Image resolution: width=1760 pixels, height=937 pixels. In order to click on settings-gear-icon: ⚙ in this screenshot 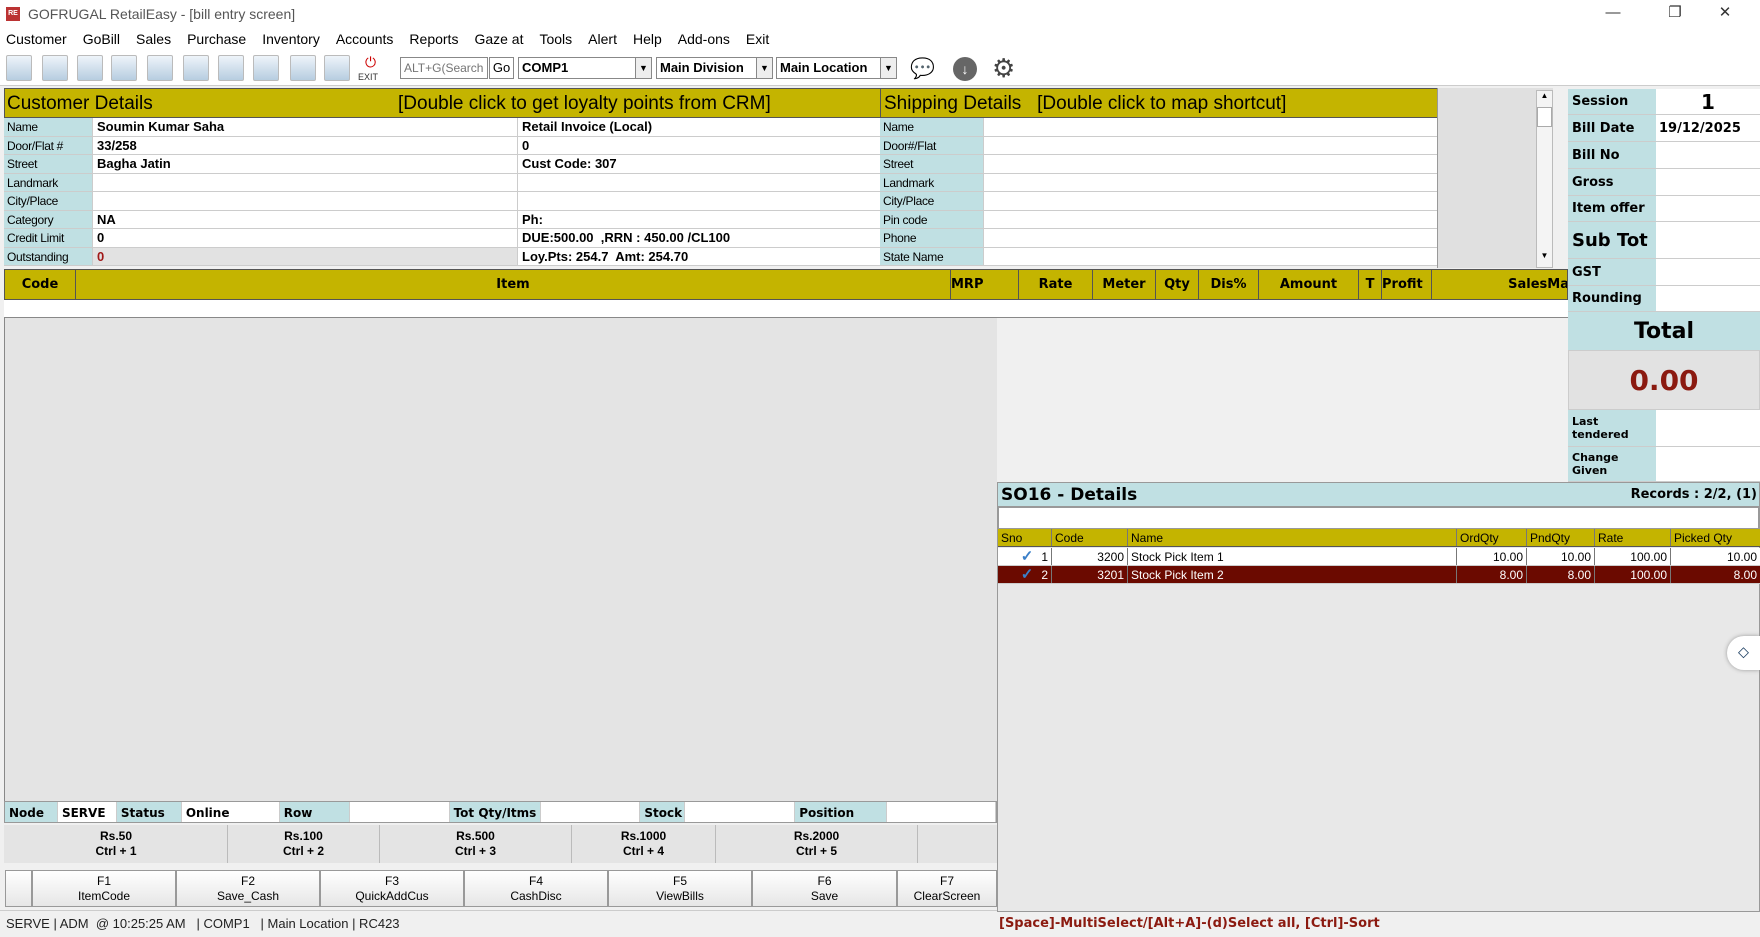, I will do `click(1003, 68)`.